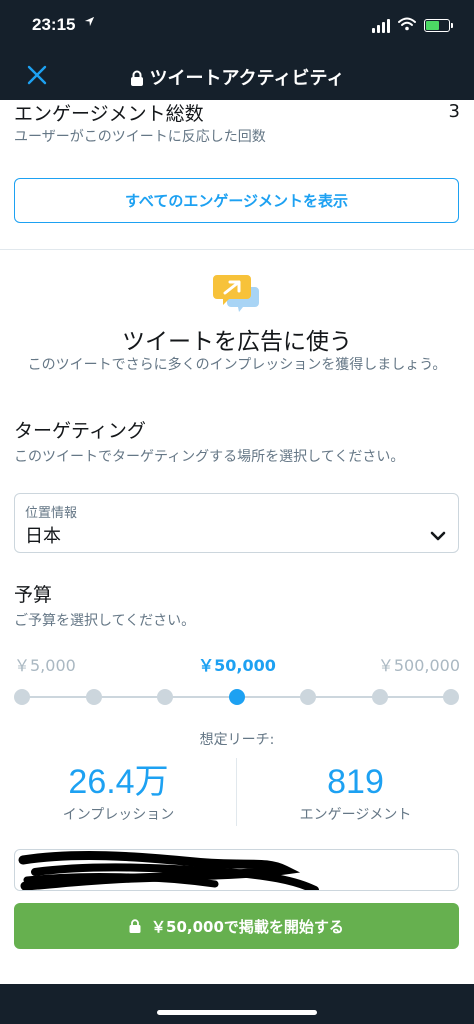 This screenshot has height=1024, width=474. What do you see at coordinates (168, 870) in the screenshot?
I see `redaction-scribble` at bounding box center [168, 870].